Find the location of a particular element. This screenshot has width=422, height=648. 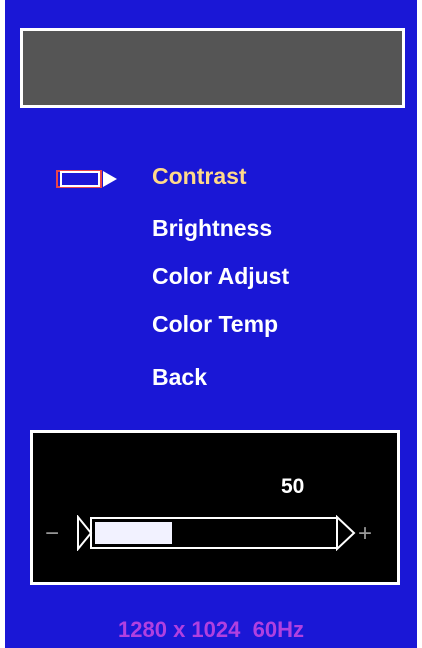

slider-right-arrow-icon is located at coordinates (346, 533).